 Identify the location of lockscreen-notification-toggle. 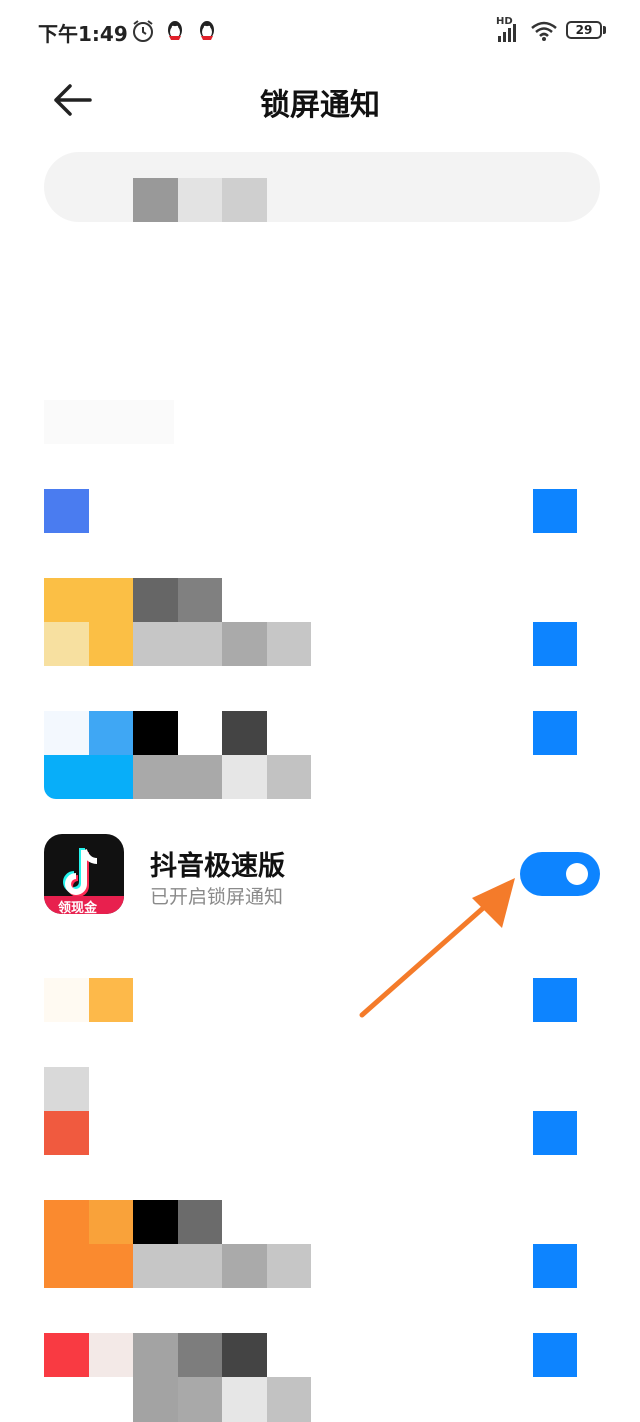
(560, 874).